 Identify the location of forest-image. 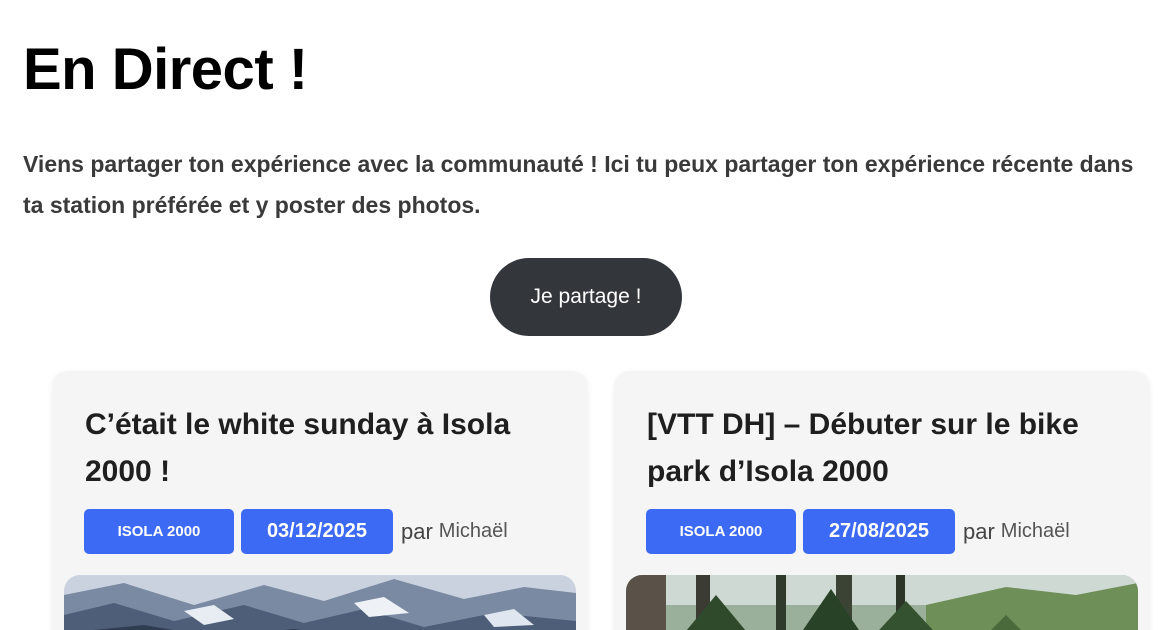
(882, 602).